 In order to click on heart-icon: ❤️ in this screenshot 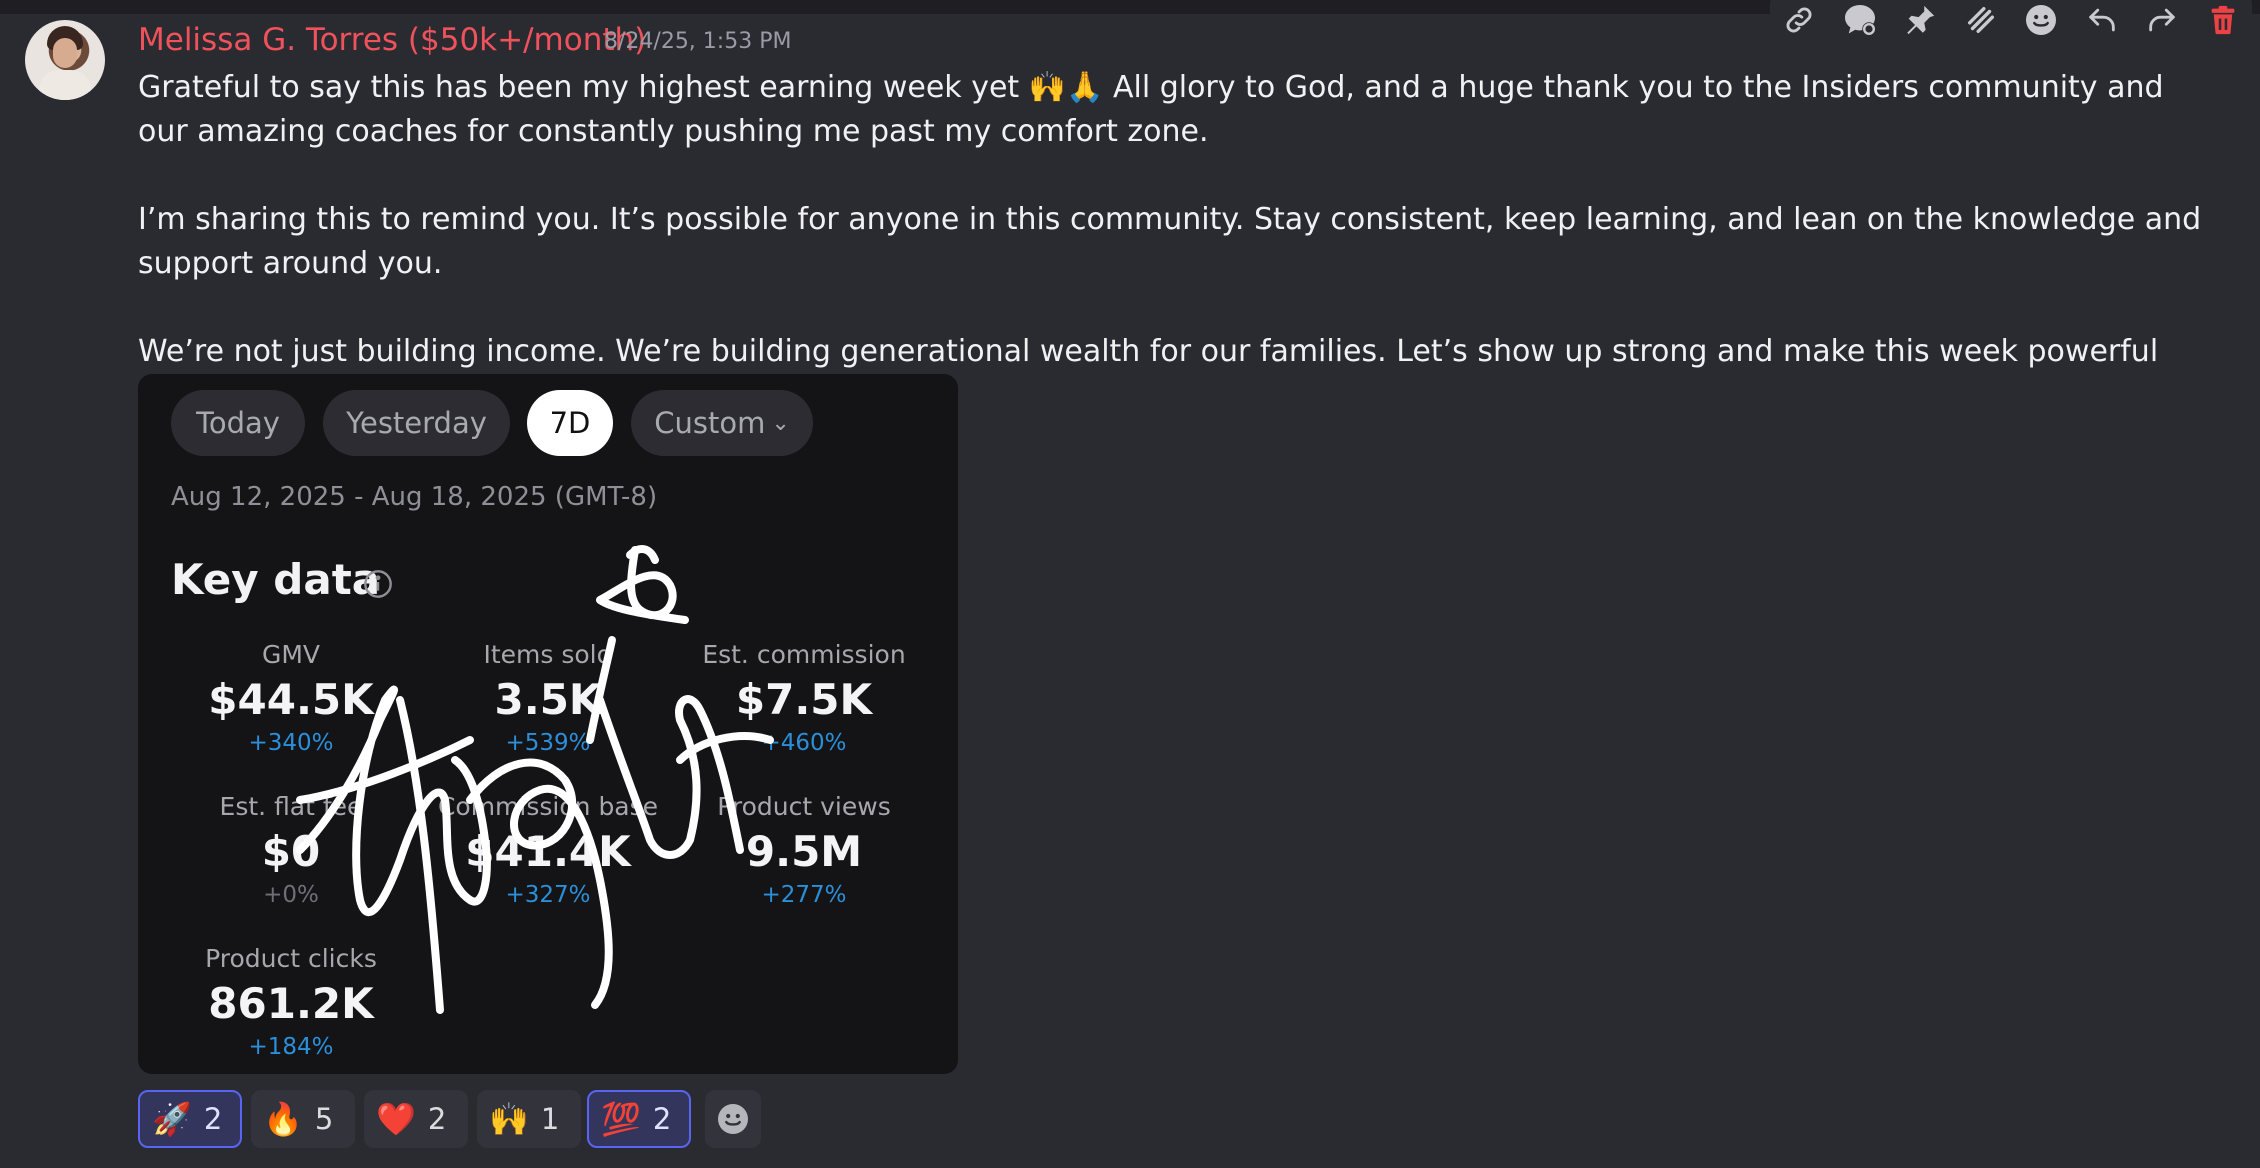, I will do `click(396, 1119)`.